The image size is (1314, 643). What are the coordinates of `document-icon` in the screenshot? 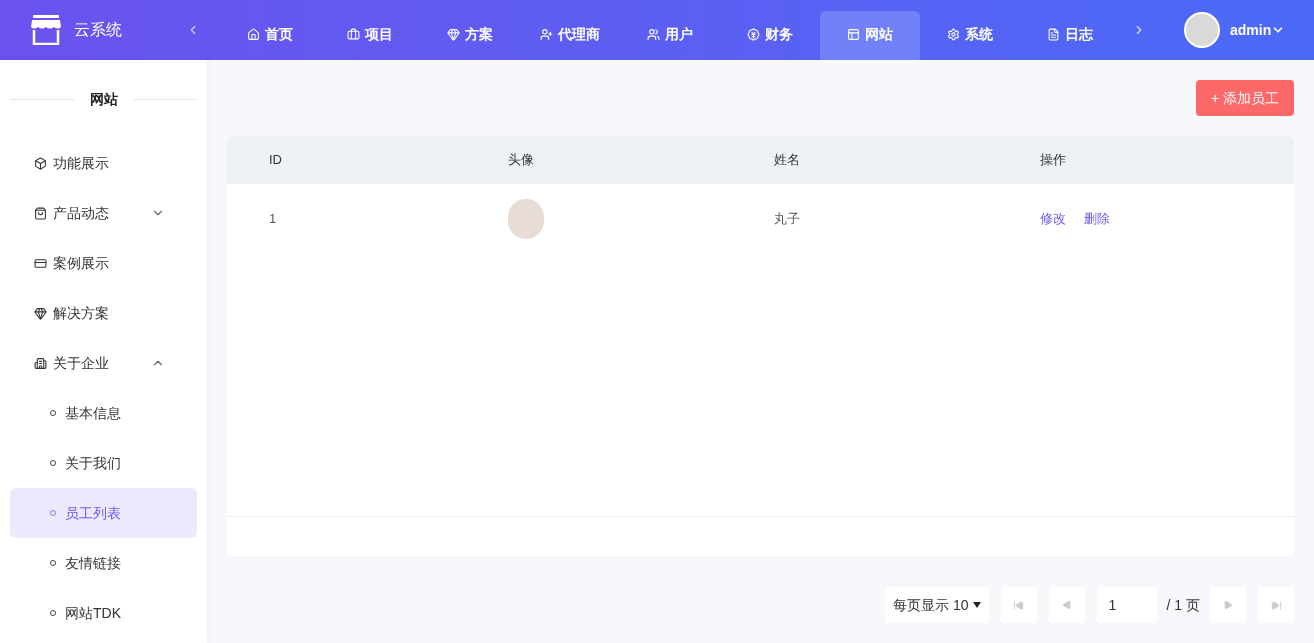 It's located at (1053, 34).